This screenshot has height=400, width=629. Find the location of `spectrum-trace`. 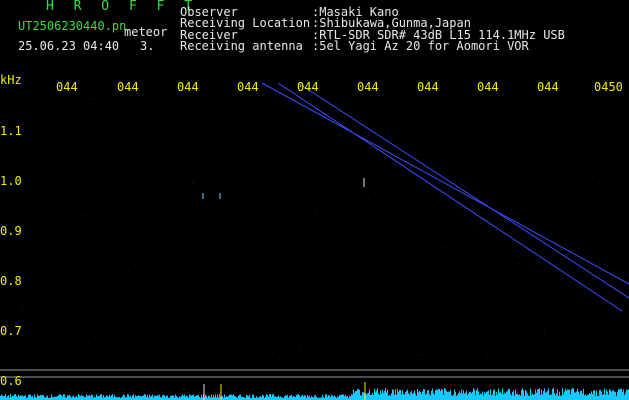

spectrum-trace is located at coordinates (314, 391).